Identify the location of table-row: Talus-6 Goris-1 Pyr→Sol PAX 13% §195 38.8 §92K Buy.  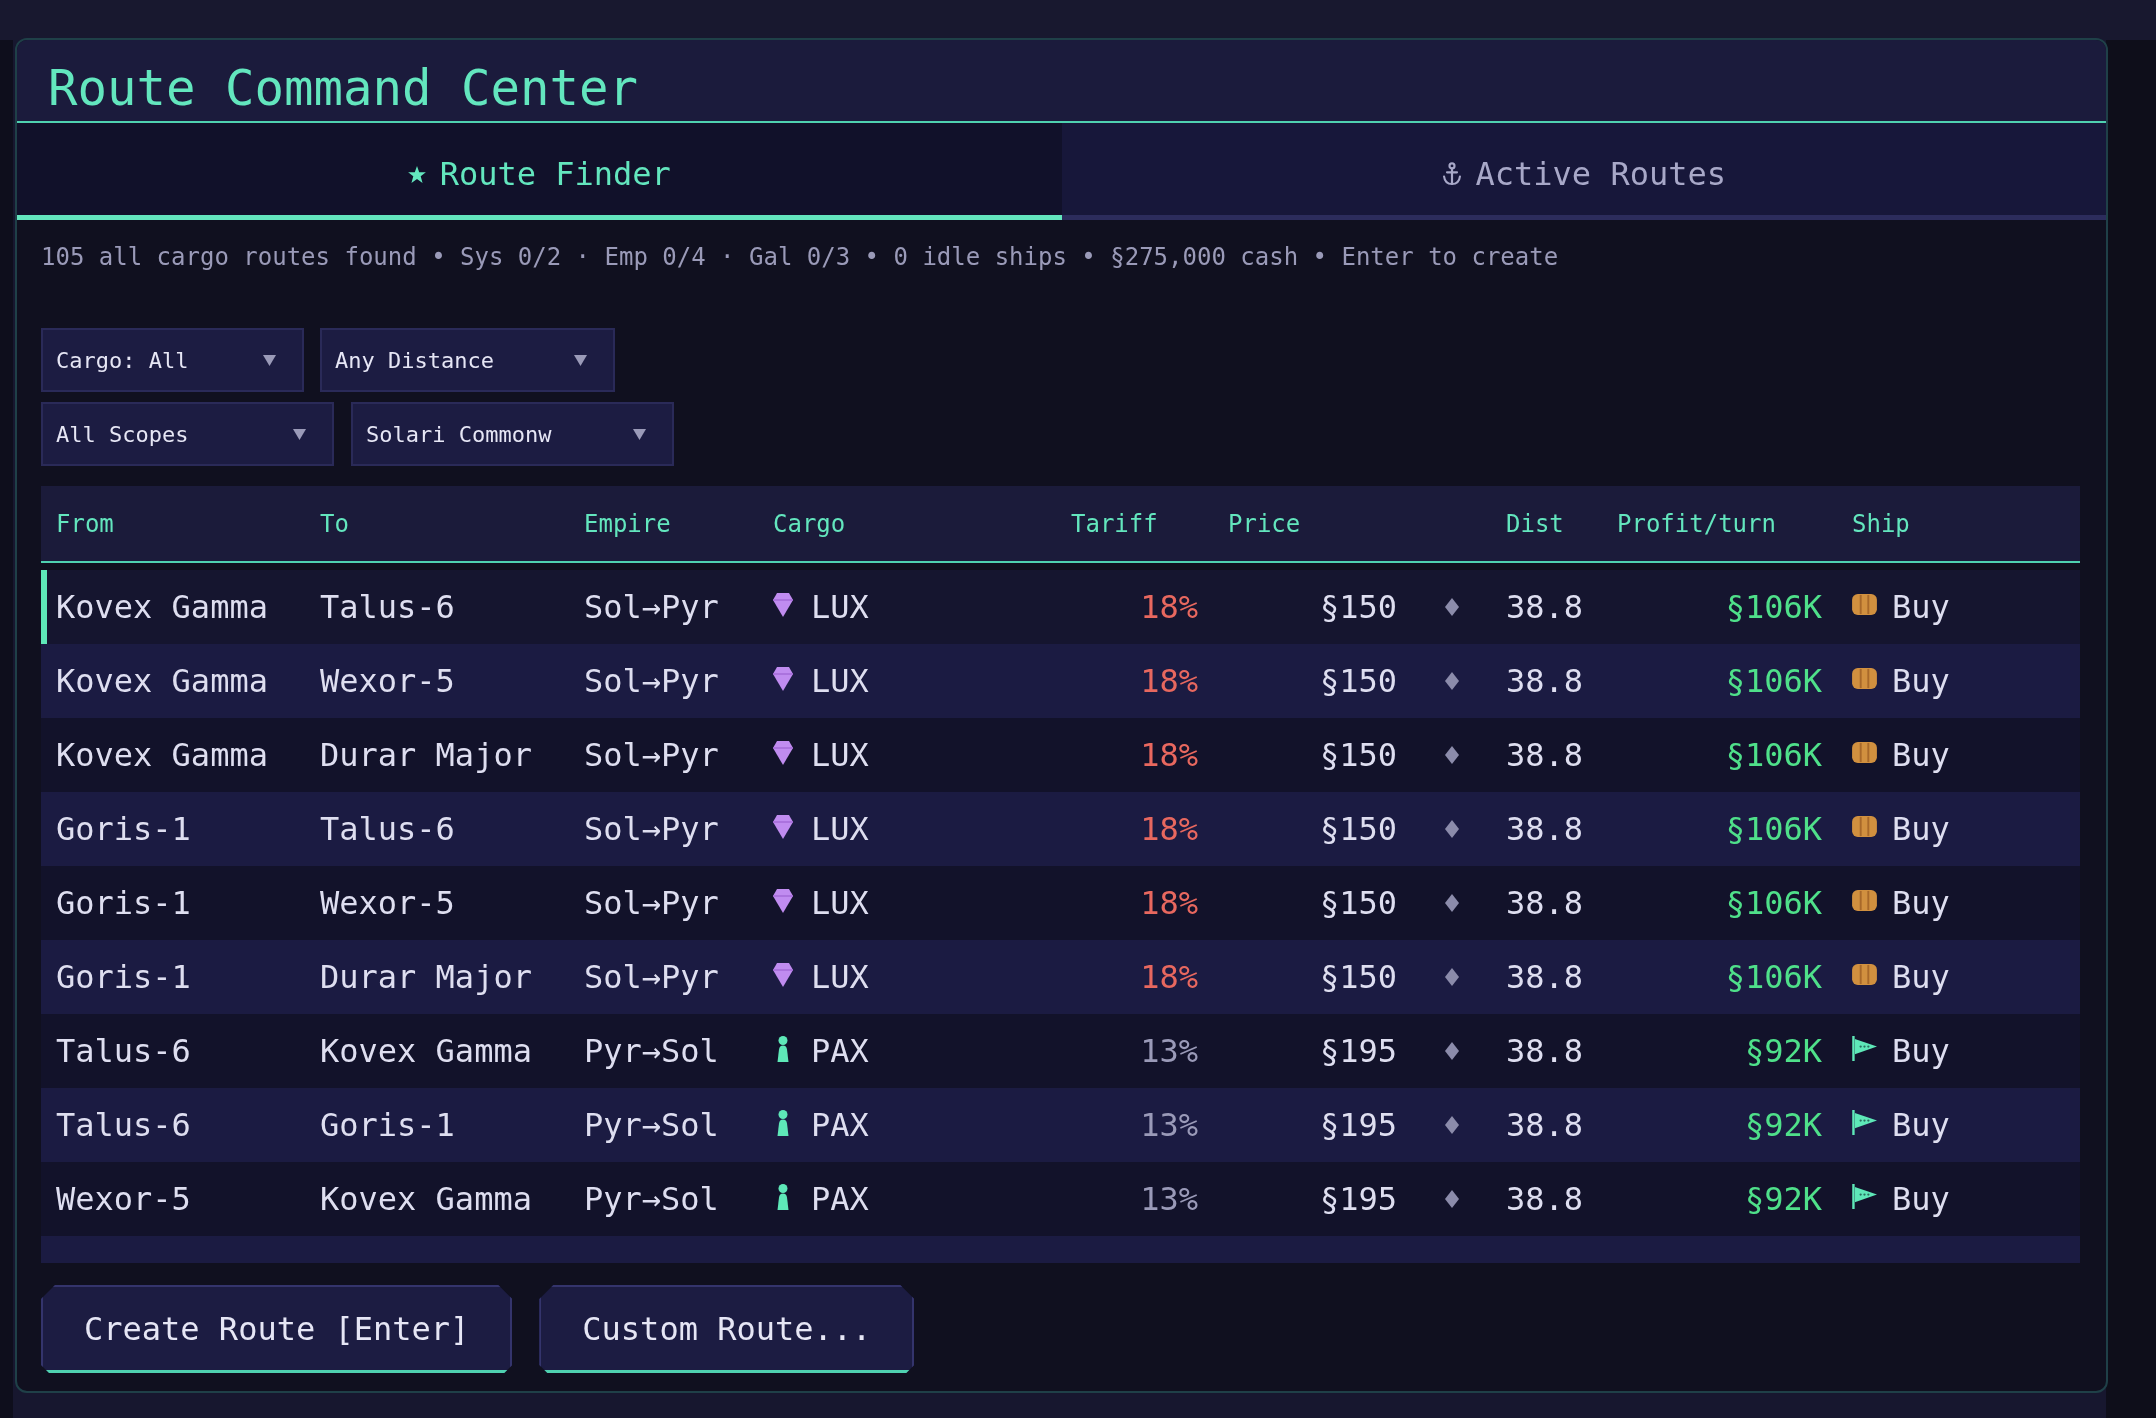
(1060, 1125).